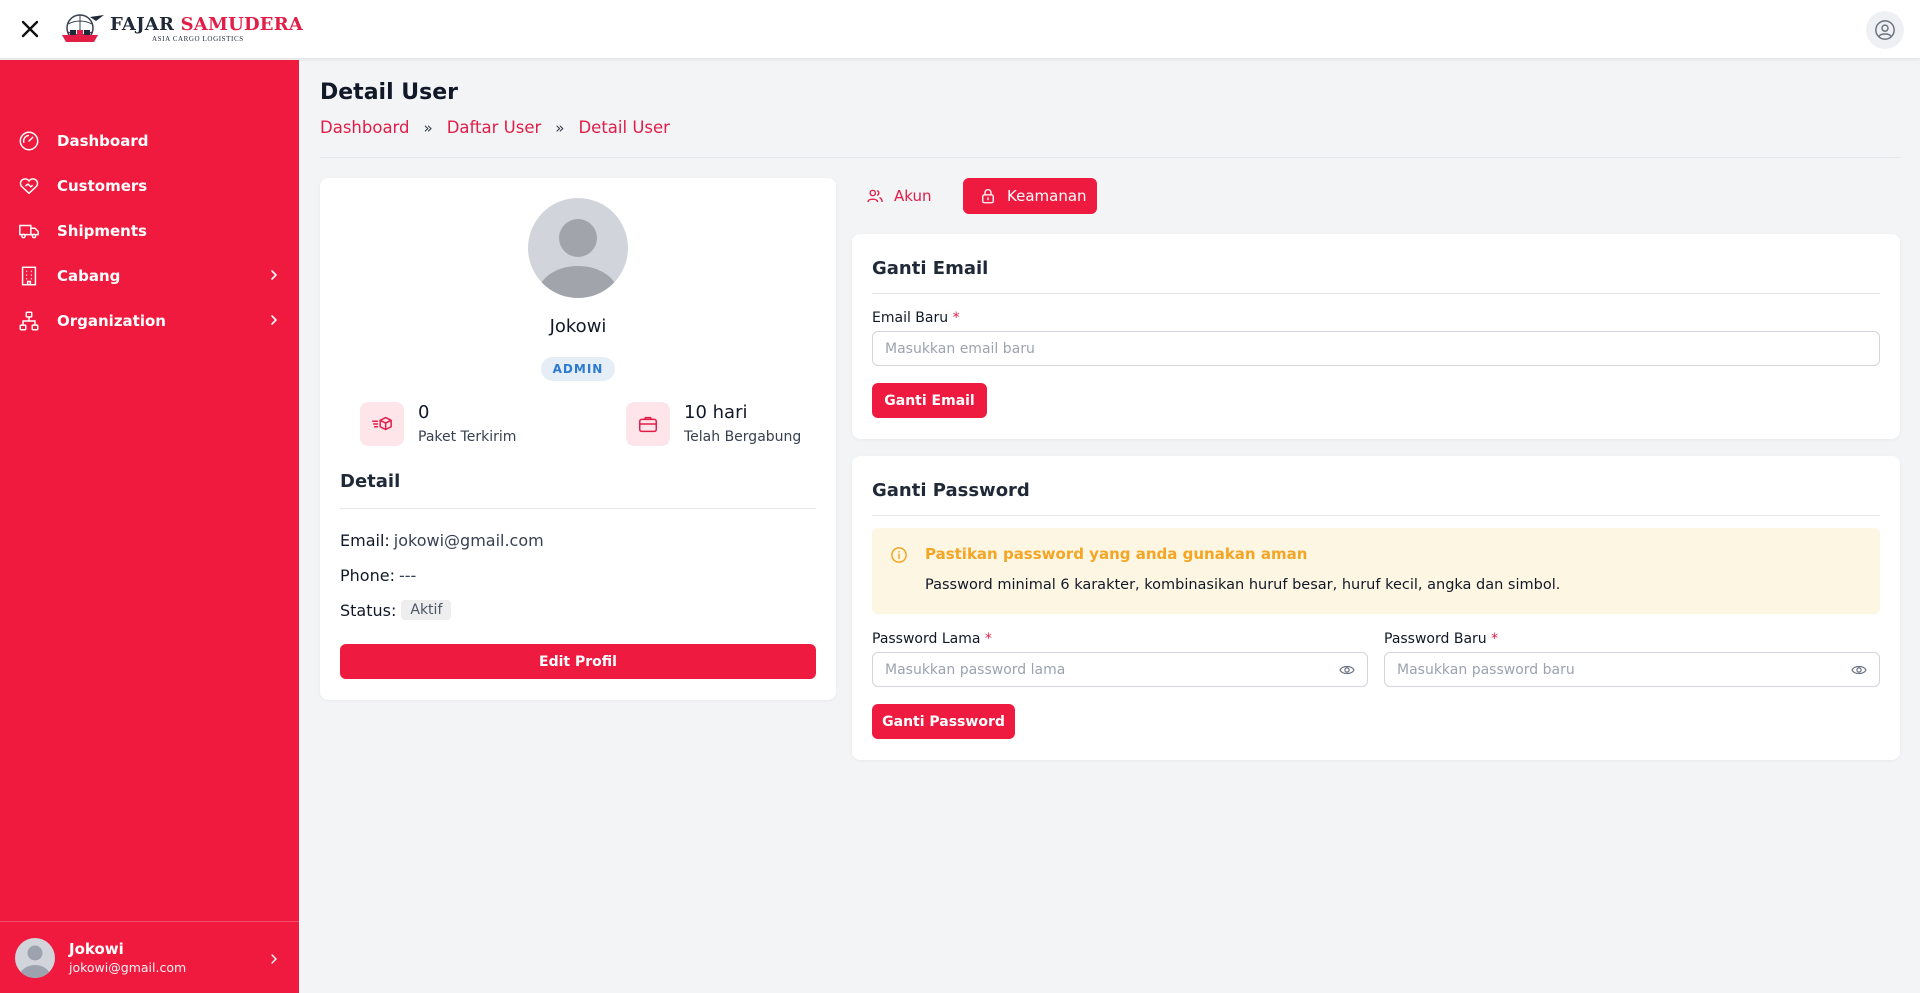  Describe the element at coordinates (365, 540) in the screenshot. I see `detail-email-label: Email:` at that location.